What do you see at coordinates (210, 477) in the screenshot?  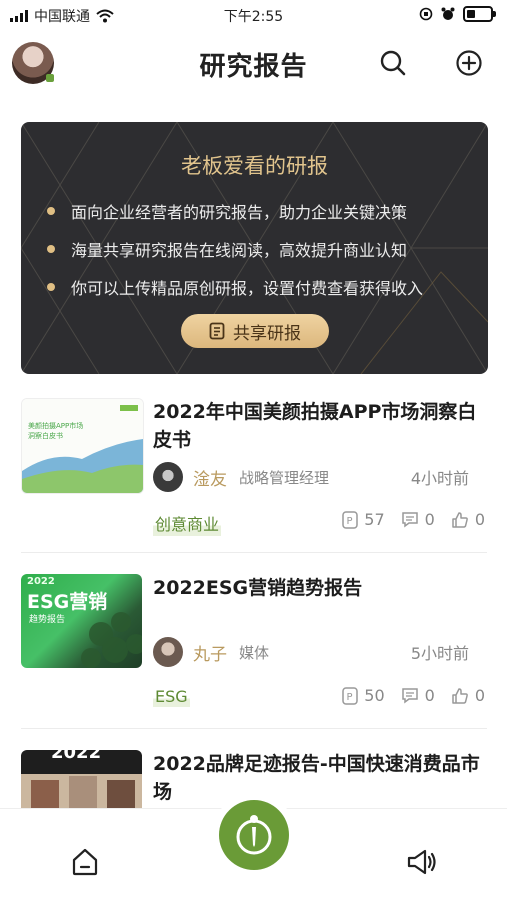 I see `author-name: 淦友` at bounding box center [210, 477].